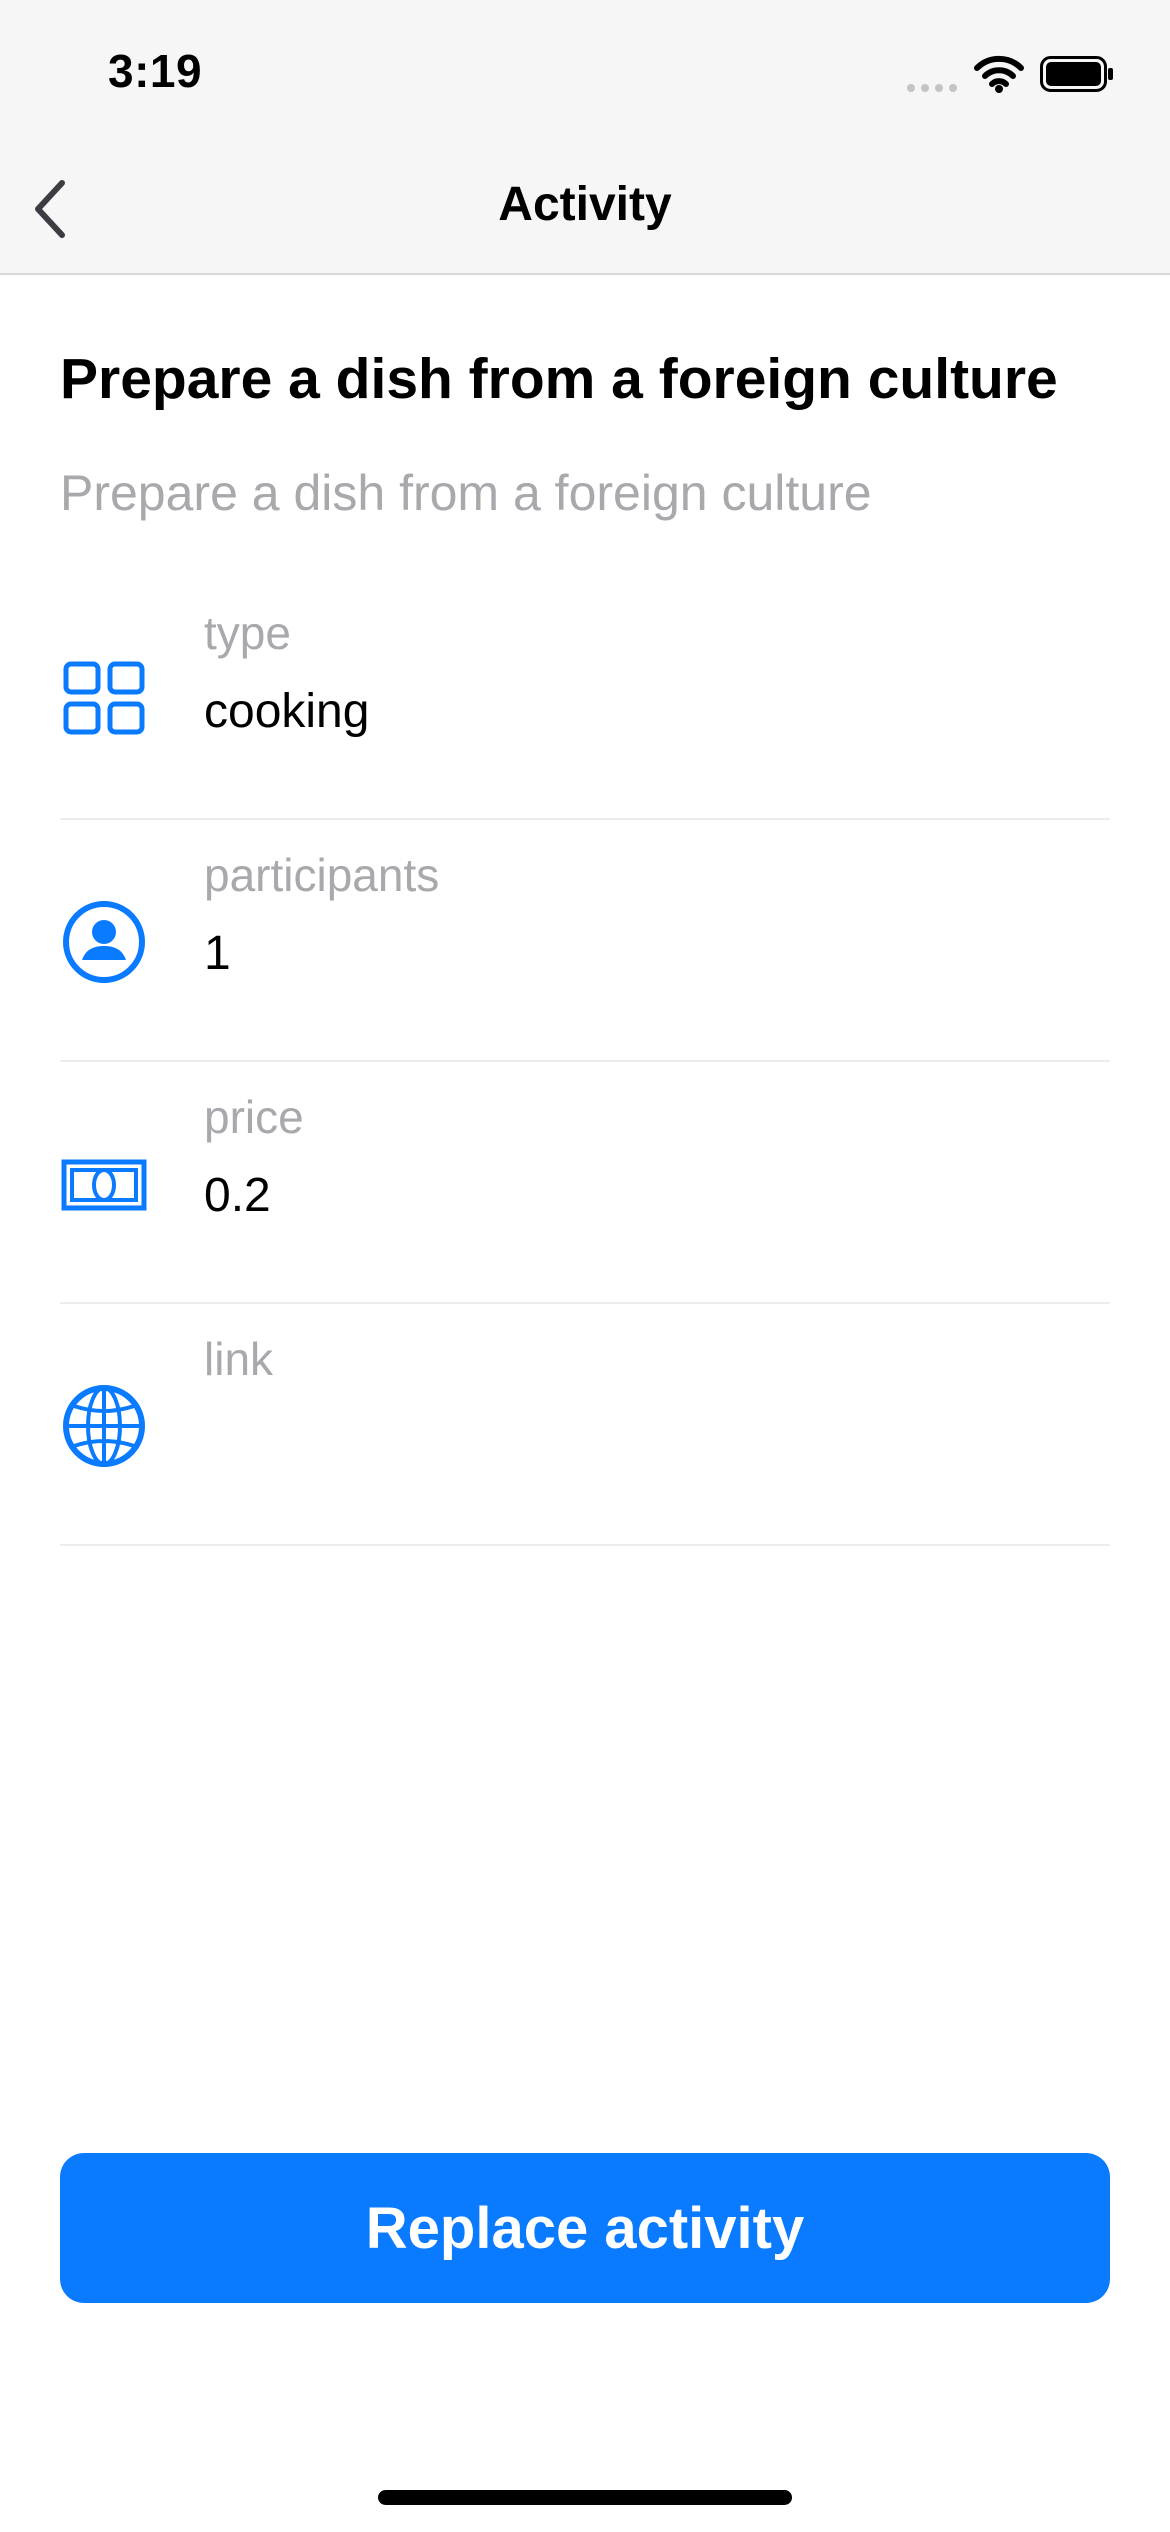 The height and width of the screenshot is (2532, 1170). I want to click on replace-activity-button: Replace activity, so click(585, 2228).